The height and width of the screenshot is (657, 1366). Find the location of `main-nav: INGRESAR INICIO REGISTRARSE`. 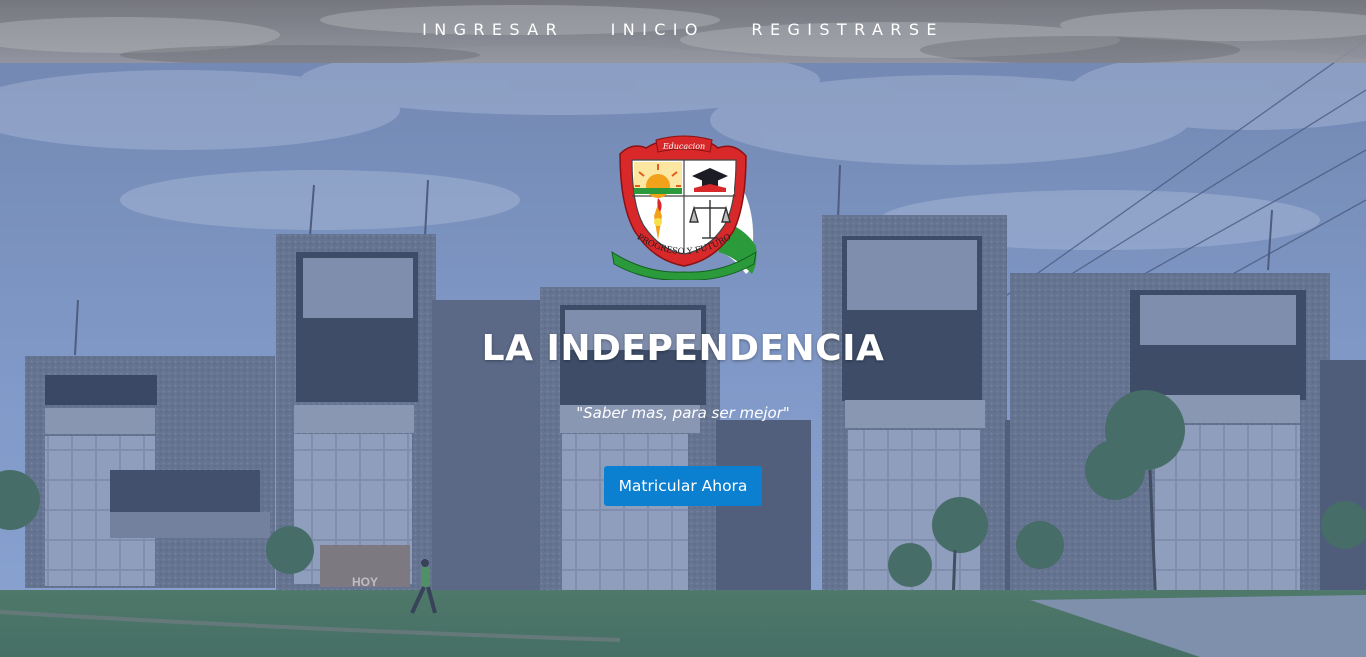

main-nav: INGRESAR INICIO REGISTRARSE is located at coordinates (683, 29).